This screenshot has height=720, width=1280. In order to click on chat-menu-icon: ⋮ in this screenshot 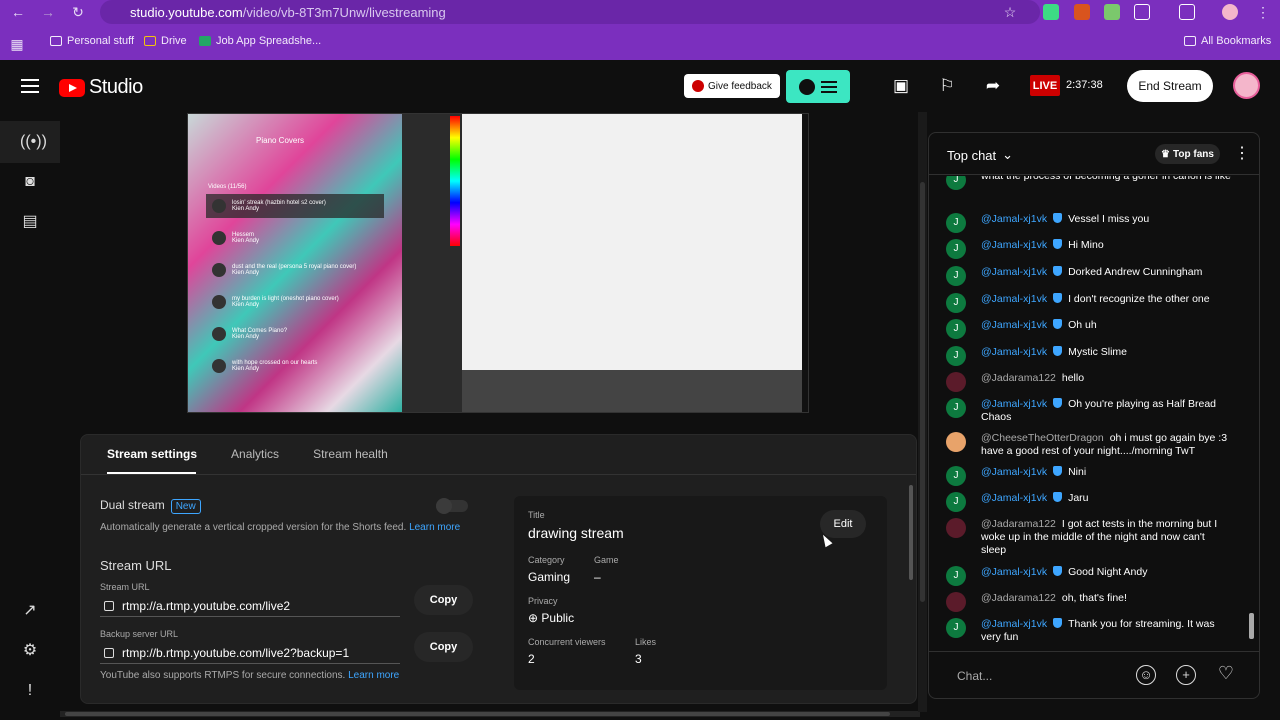, I will do `click(1242, 154)`.